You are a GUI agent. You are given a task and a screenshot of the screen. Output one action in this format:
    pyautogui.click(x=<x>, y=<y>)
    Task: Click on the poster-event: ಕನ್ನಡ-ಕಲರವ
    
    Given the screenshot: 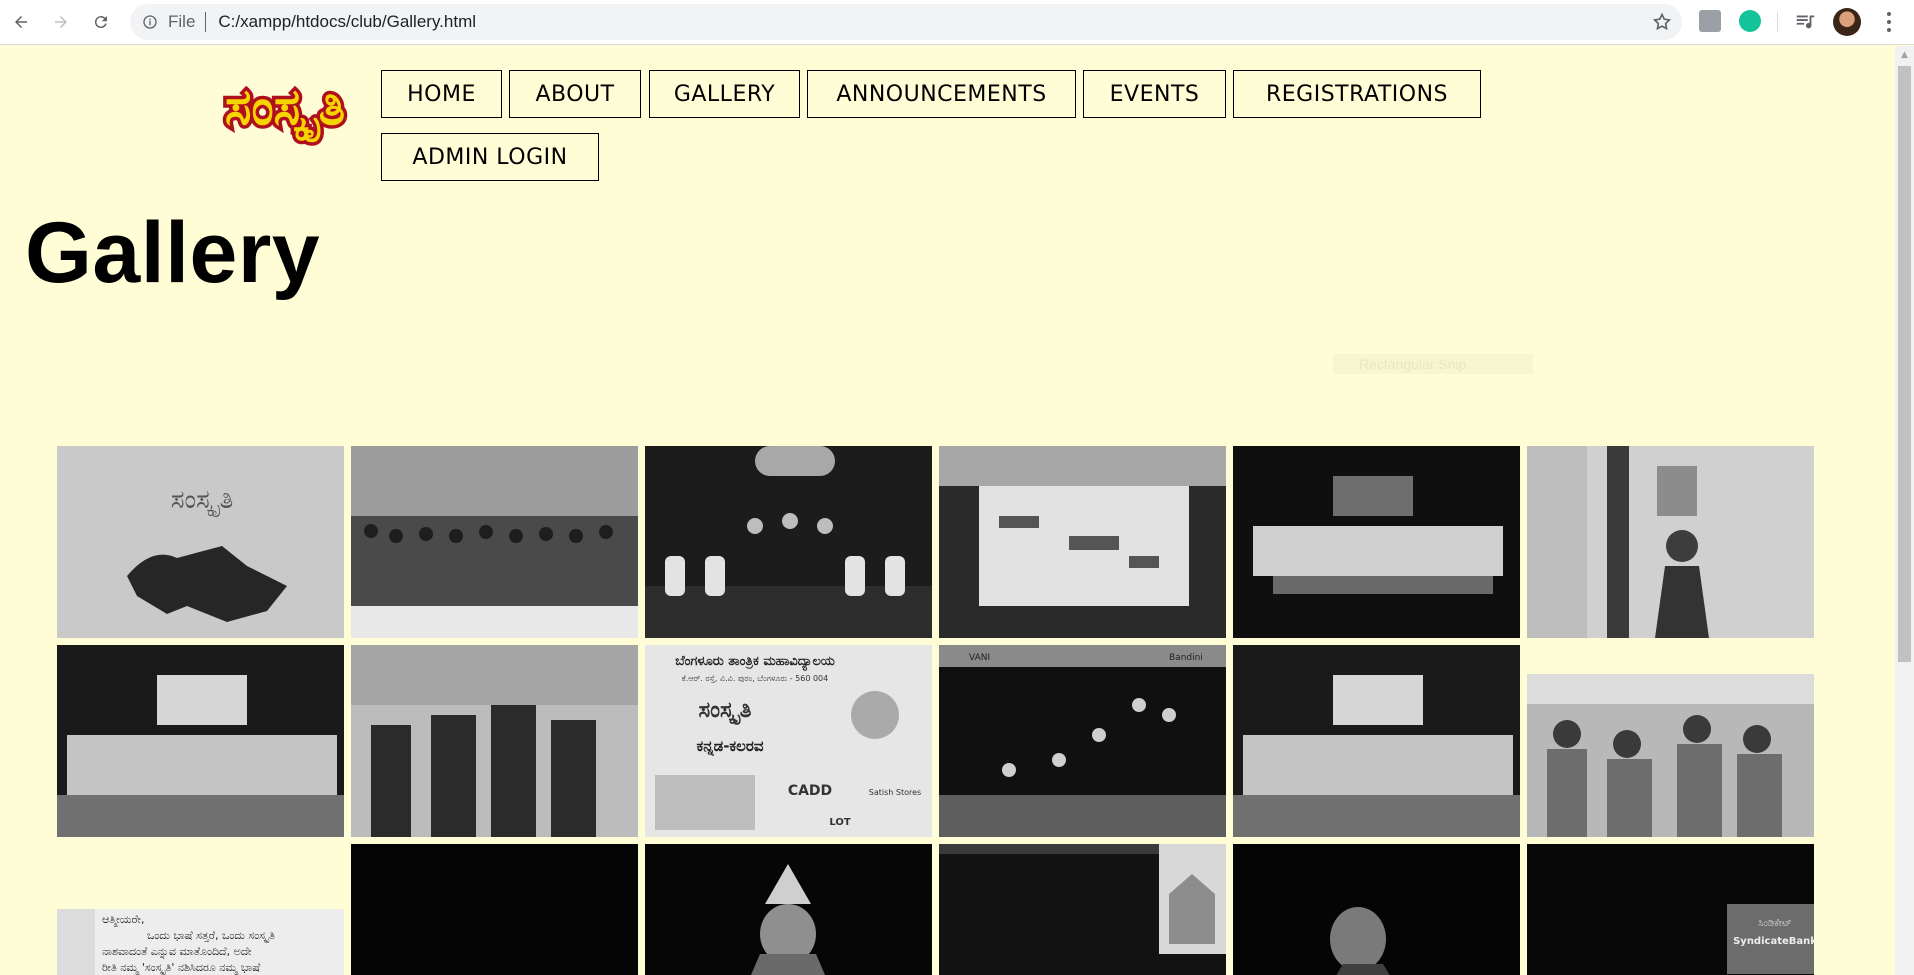 What is the action you would take?
    pyautogui.click(x=730, y=747)
    